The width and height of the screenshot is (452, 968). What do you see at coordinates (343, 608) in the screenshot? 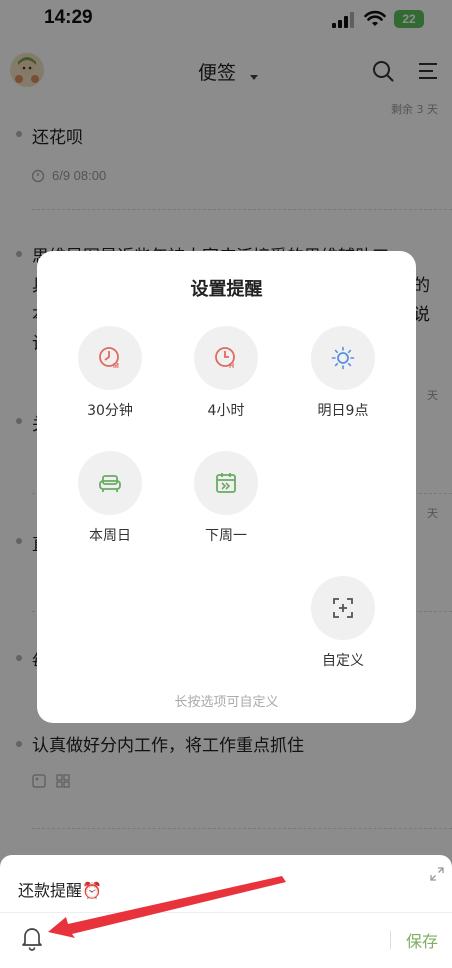
I see `add-custom-icon` at bounding box center [343, 608].